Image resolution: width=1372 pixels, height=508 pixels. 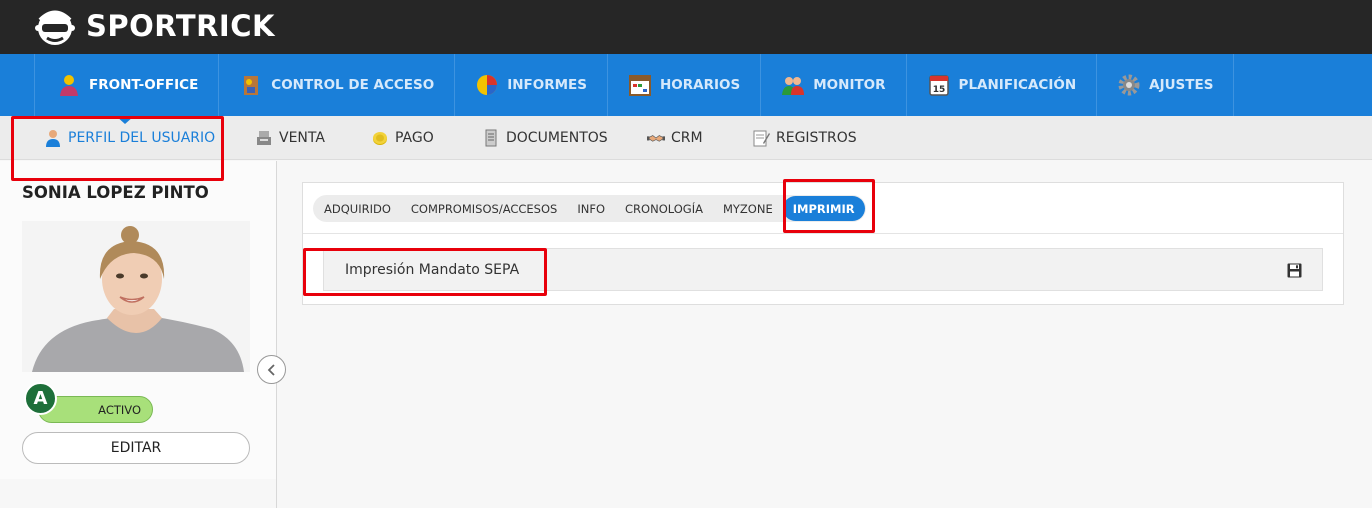 I want to click on main-nav-monitor: MONITOR, so click(x=834, y=85).